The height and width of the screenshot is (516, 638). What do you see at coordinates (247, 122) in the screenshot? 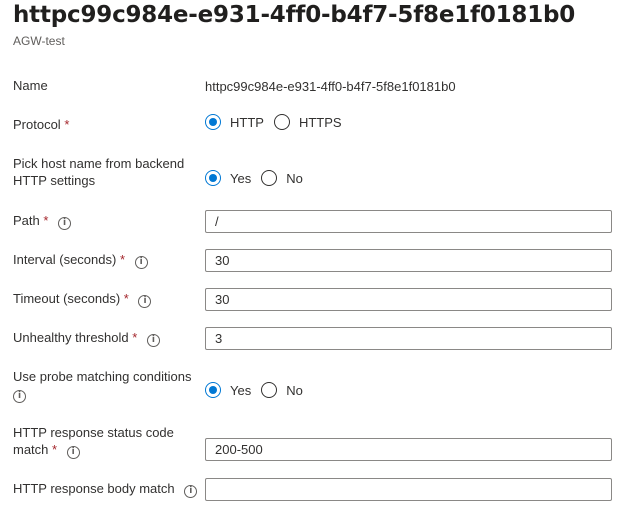
I see `radio-label: HTTP` at bounding box center [247, 122].